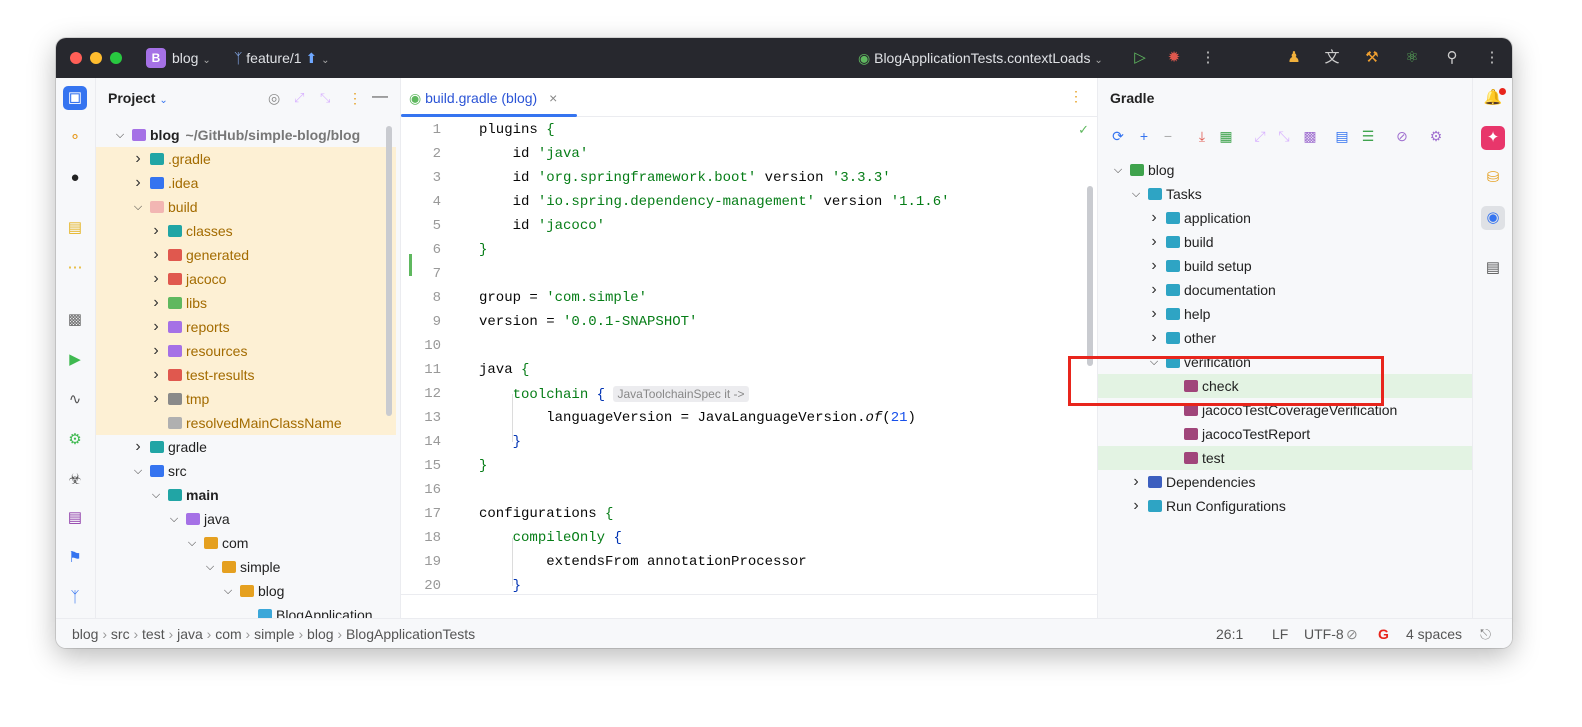  Describe the element at coordinates (1229, 634) in the screenshot. I see `caret-position: 26:1` at that location.